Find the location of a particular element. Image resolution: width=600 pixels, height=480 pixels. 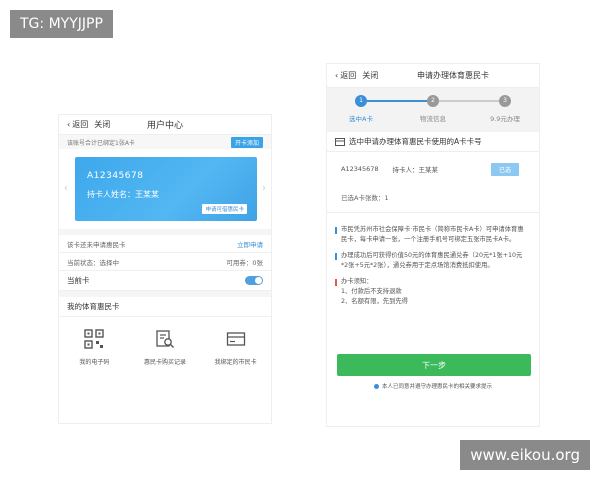

notice-item: 1、付款后不支持退款 is located at coordinates (371, 291).